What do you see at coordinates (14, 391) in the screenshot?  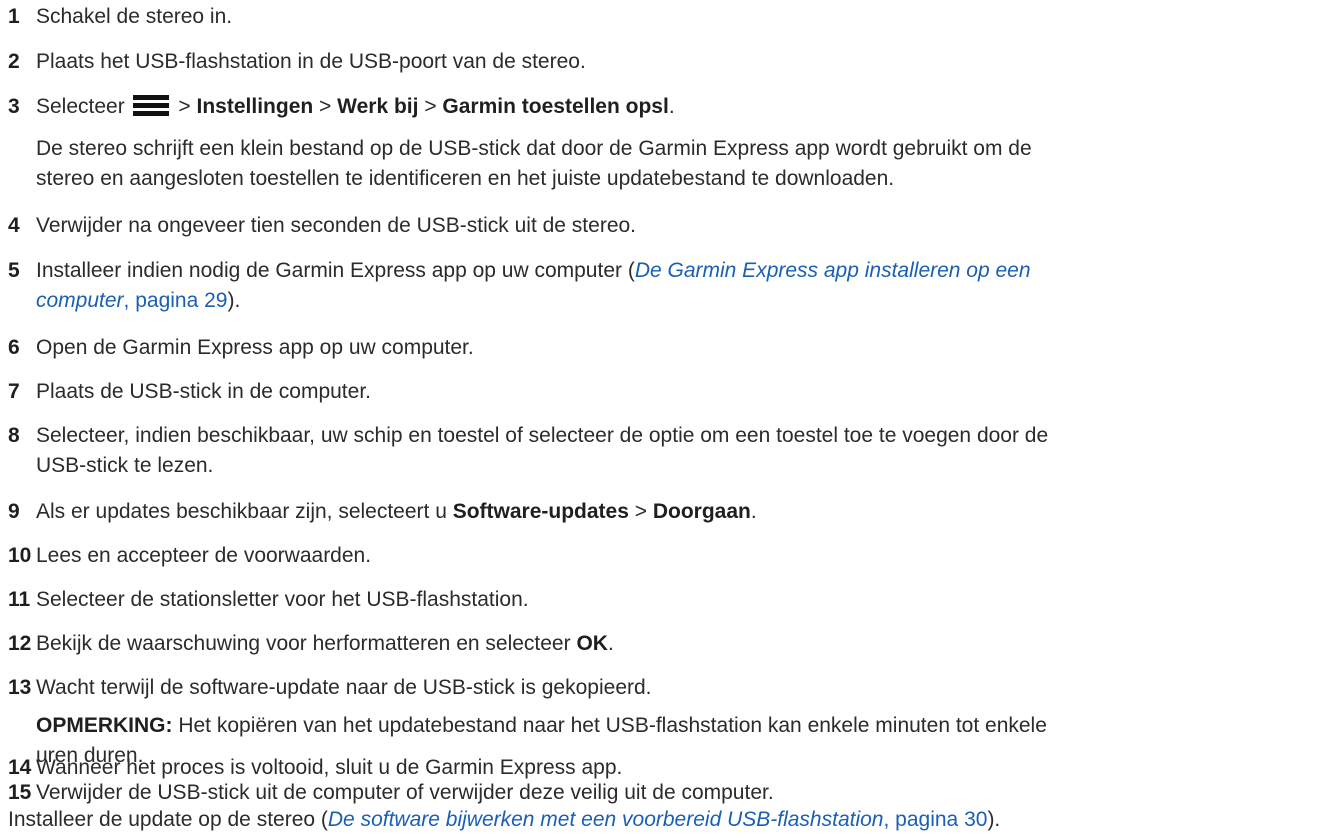 I see `step-number: 7` at bounding box center [14, 391].